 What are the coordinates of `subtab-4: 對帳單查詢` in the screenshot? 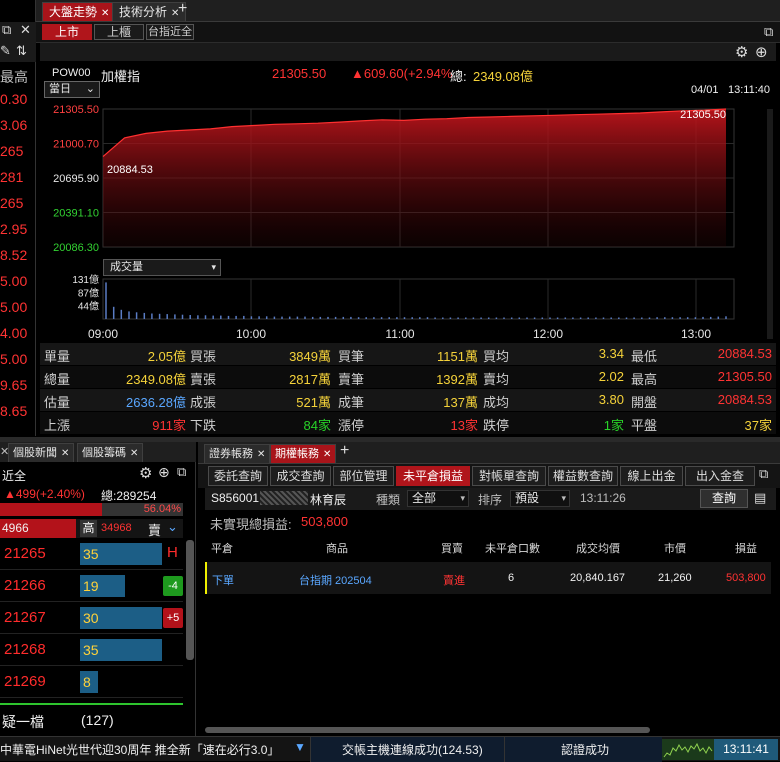 It's located at (509, 476).